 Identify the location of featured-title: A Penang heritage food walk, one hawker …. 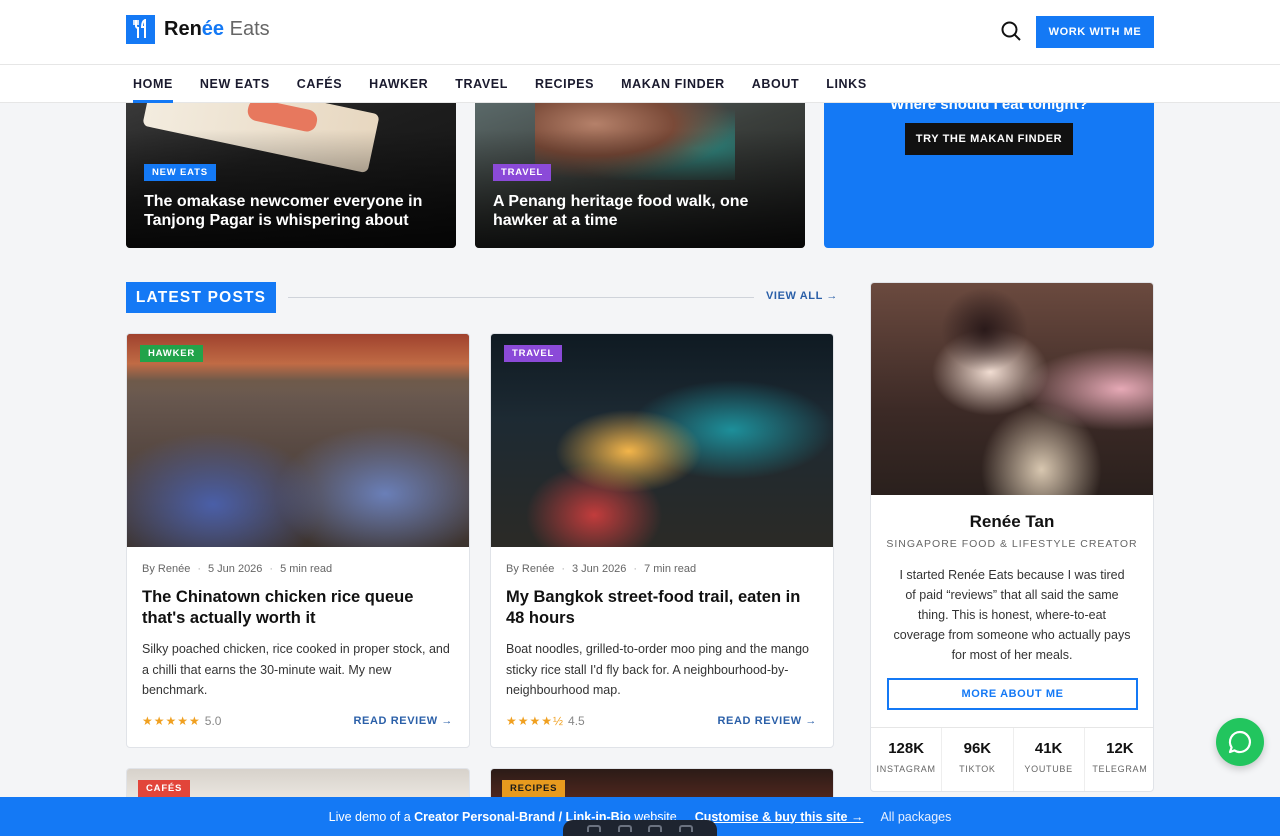
(633, 211).